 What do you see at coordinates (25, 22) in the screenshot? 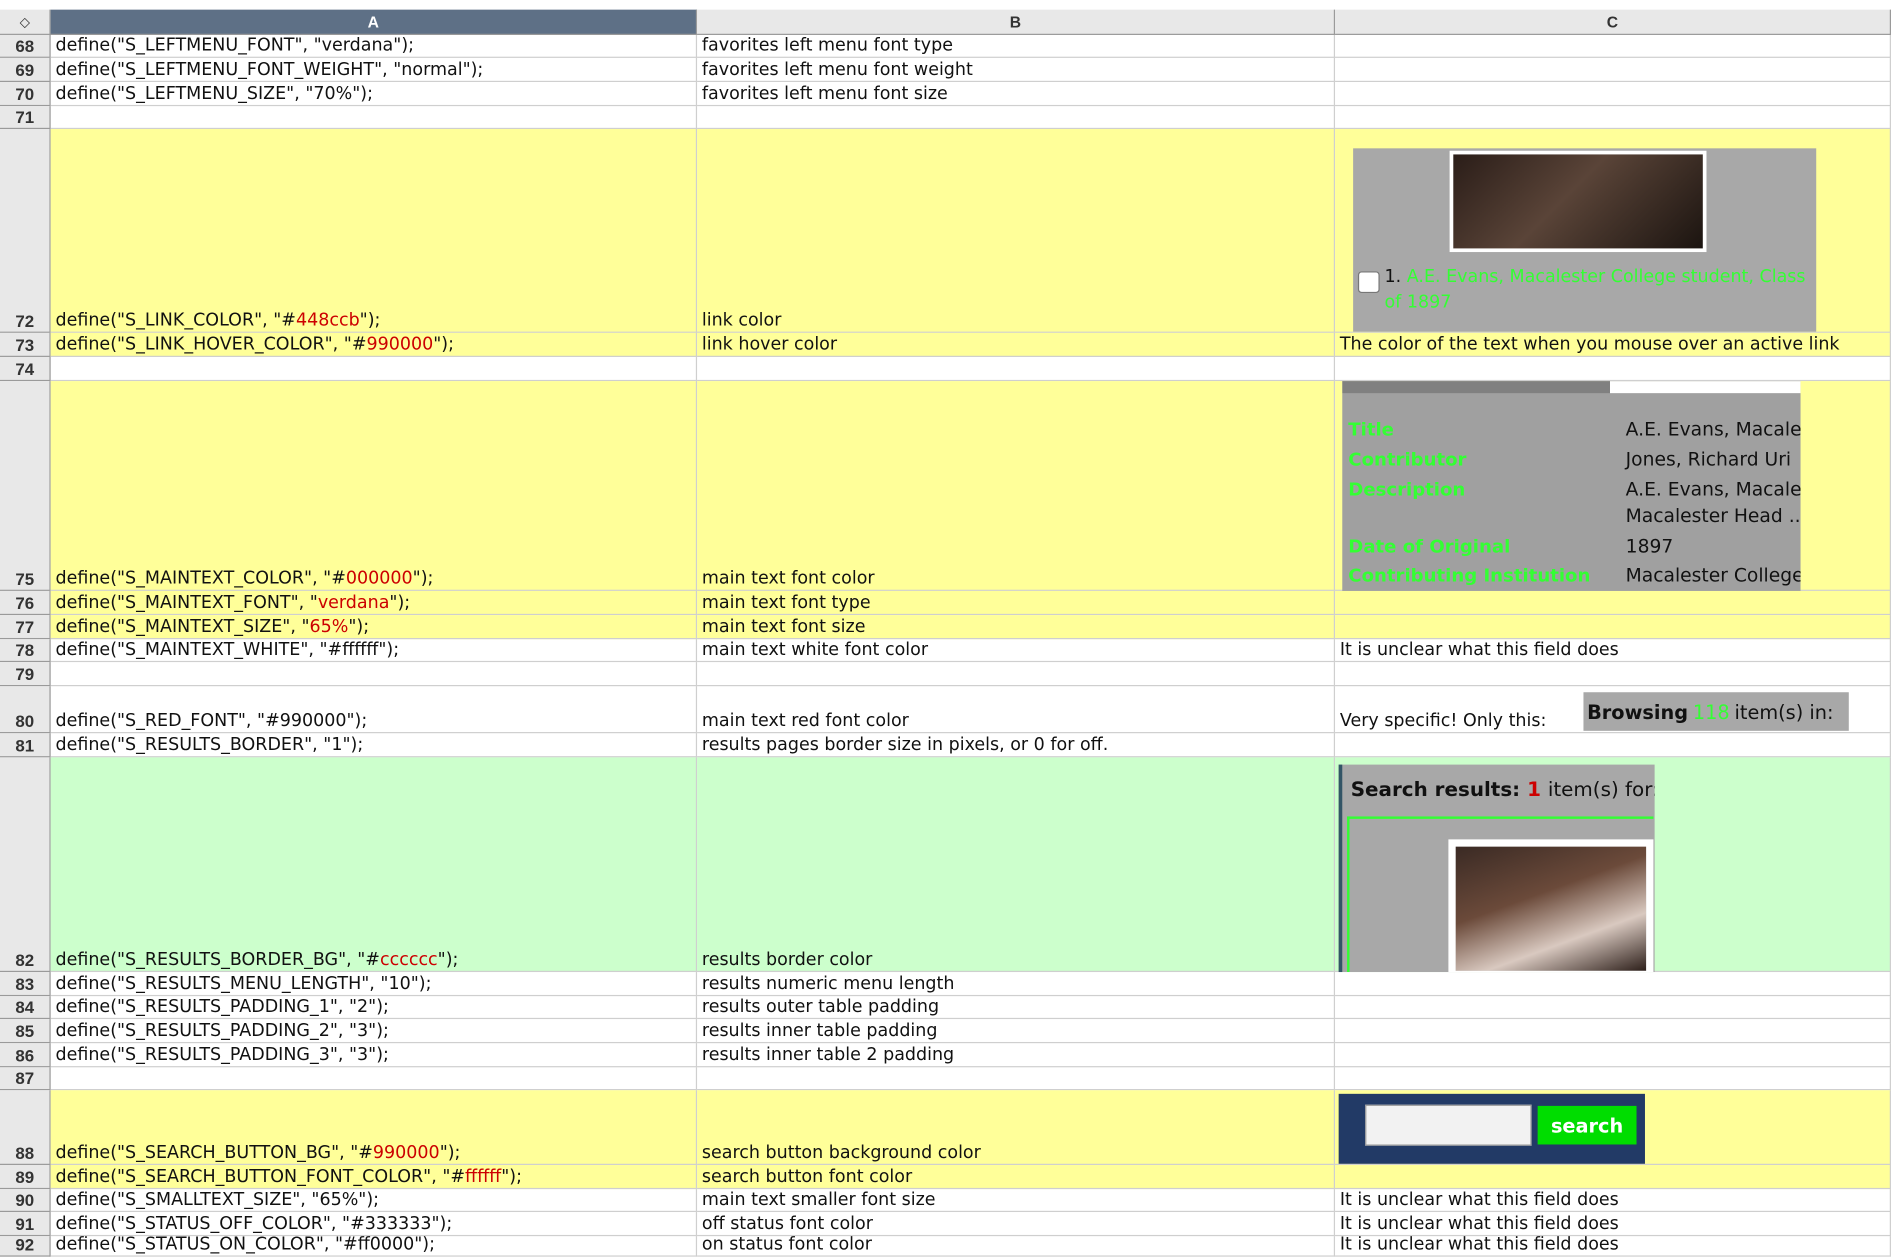
I see `select-all-corner: ◇` at bounding box center [25, 22].